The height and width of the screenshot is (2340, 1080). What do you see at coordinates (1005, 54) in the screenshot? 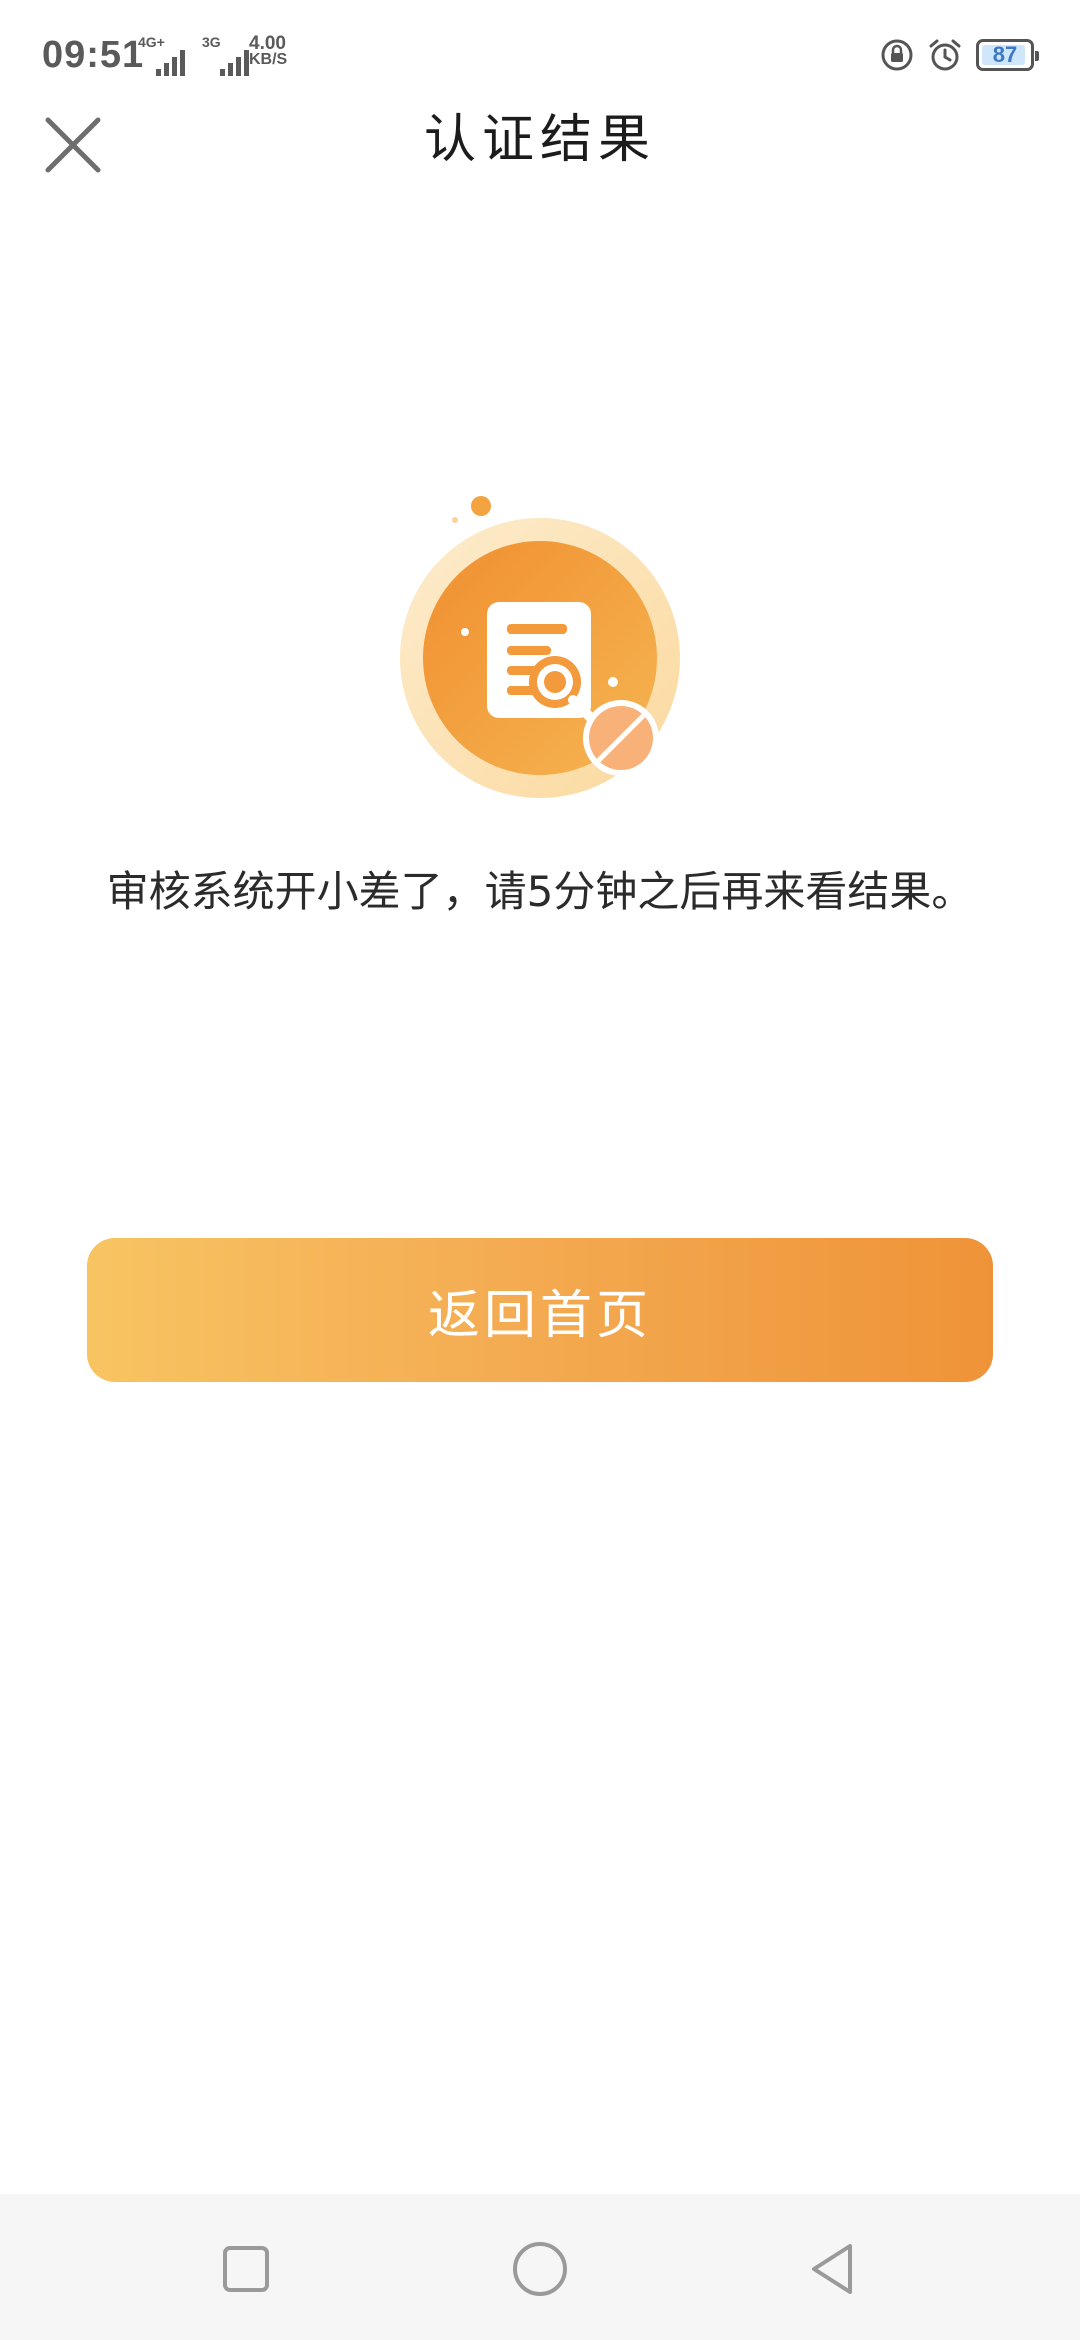
I see `battery-level: 87` at bounding box center [1005, 54].